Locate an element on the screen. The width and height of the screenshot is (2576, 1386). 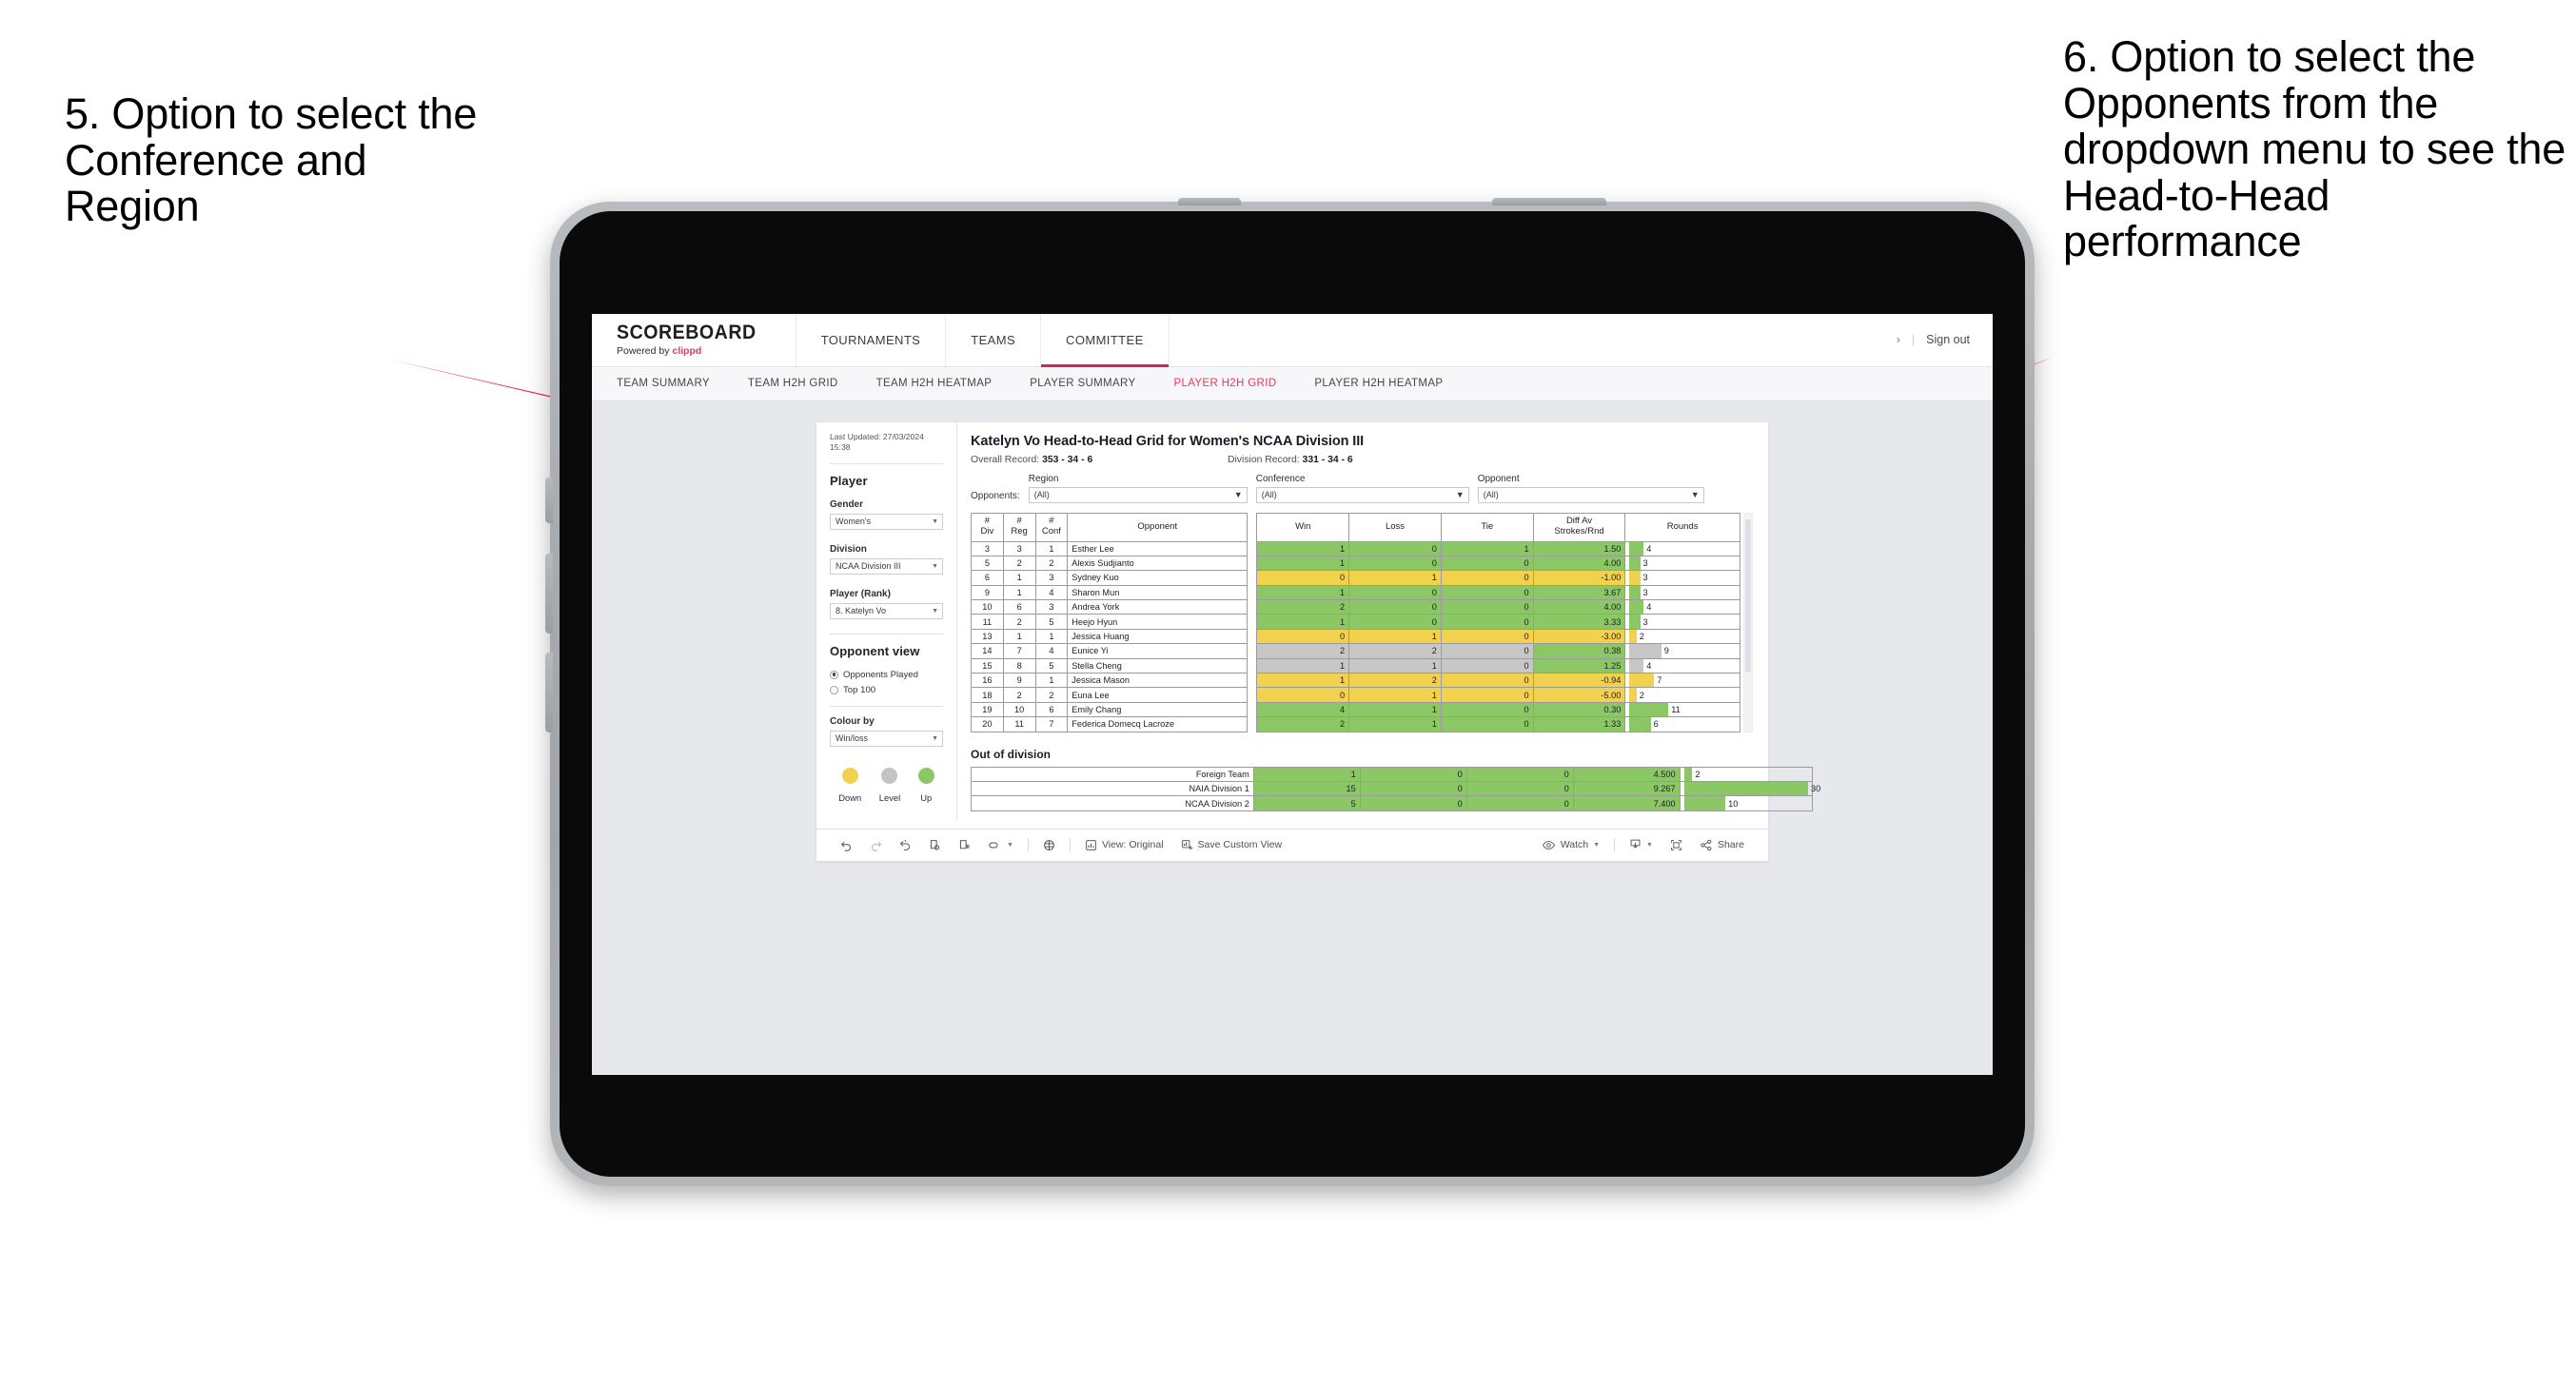
table-row: 16 9 1 Jessica Mason 1 2 0 -0.94 7 is located at coordinates (1355, 681).